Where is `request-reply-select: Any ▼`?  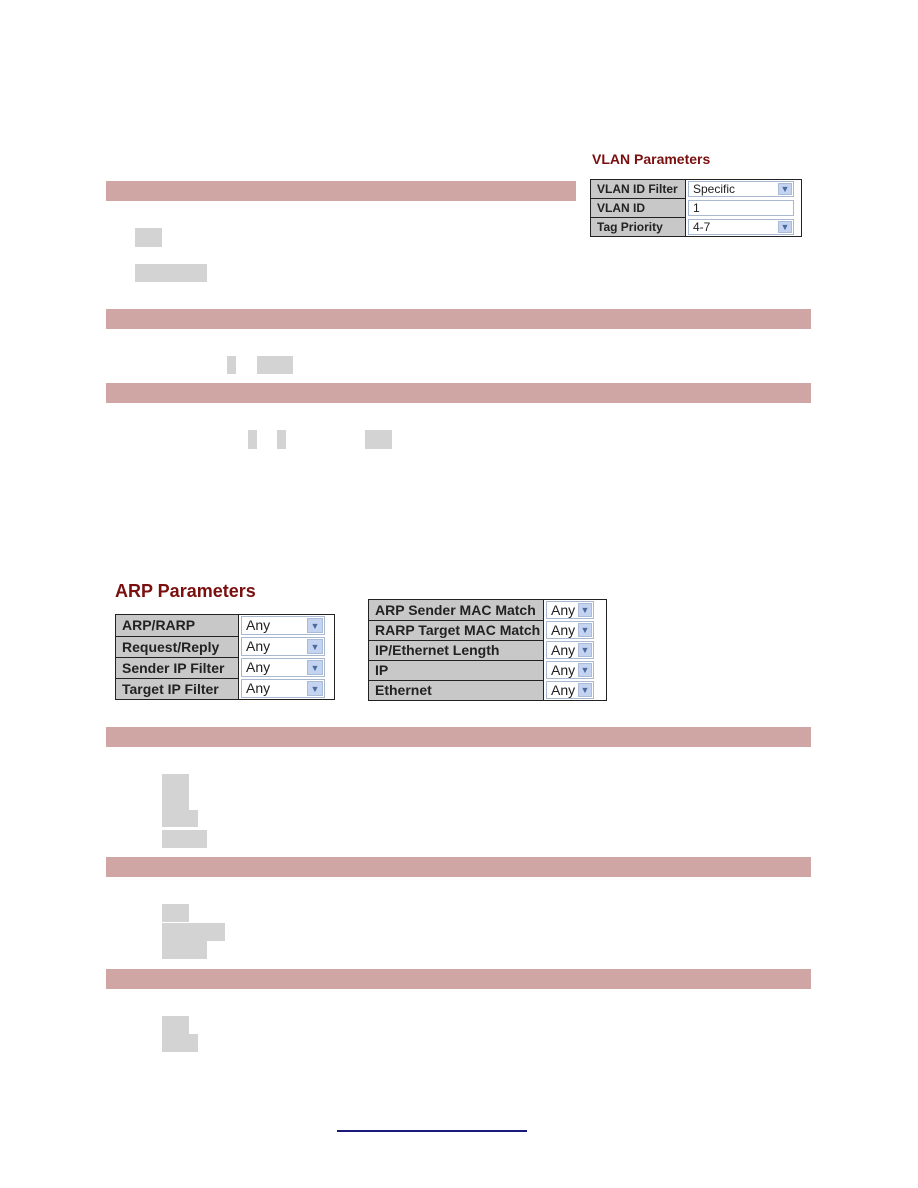 request-reply-select: Any ▼ is located at coordinates (283, 646).